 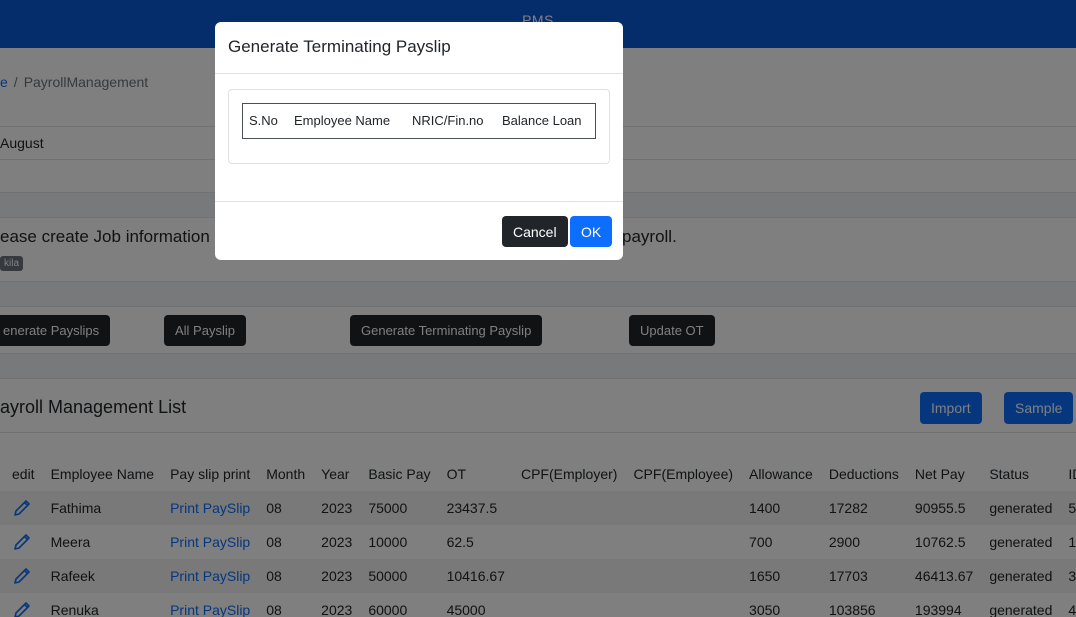 I want to click on ok-button: OK, so click(x=591, y=231).